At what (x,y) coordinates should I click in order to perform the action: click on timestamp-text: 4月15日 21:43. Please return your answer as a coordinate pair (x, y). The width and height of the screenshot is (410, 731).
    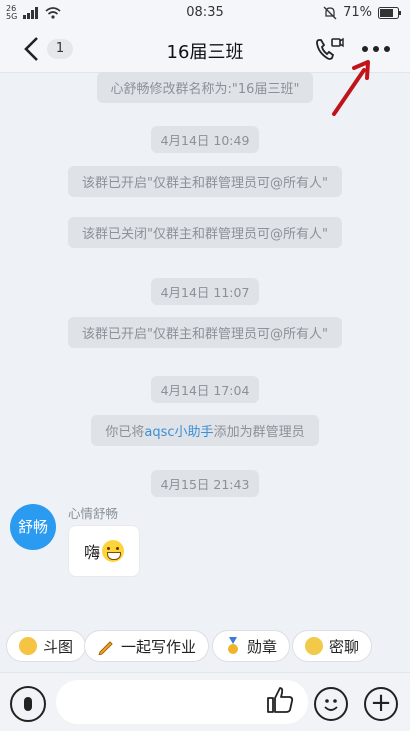
    Looking at the image, I should click on (205, 483).